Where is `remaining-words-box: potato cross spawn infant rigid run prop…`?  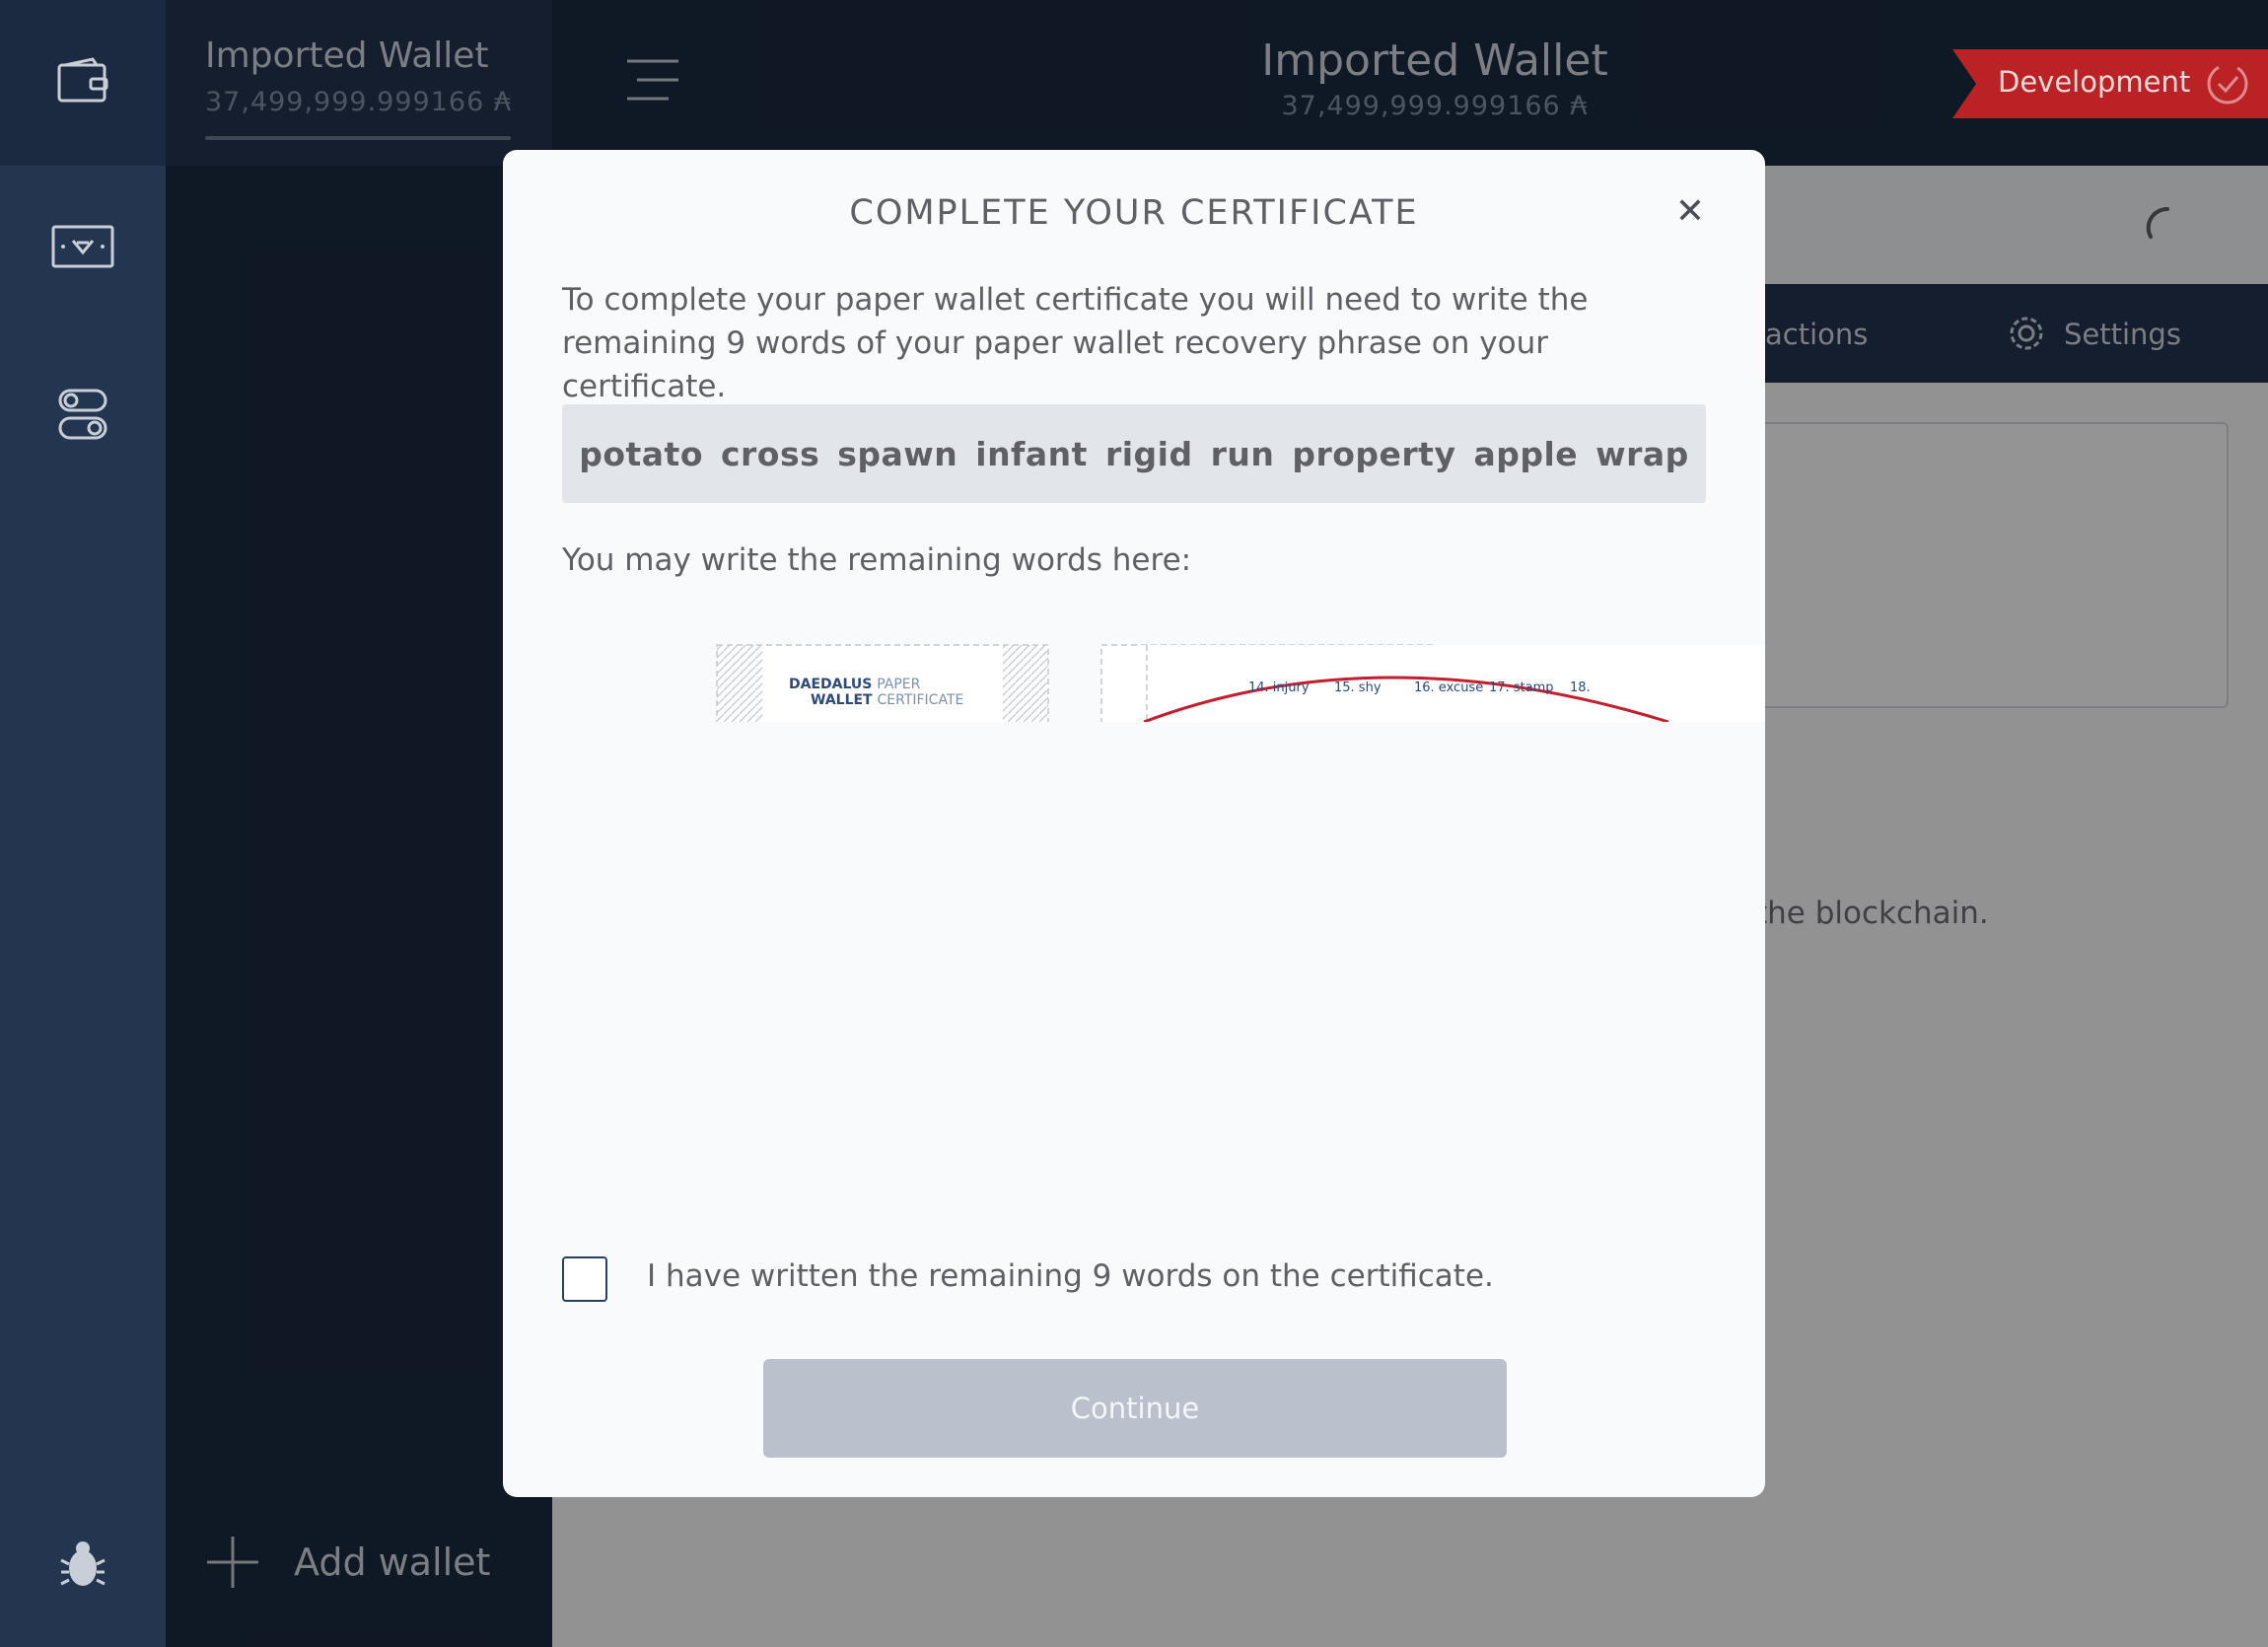 remaining-words-box: potato cross spawn infant rigid run prop… is located at coordinates (1134, 453).